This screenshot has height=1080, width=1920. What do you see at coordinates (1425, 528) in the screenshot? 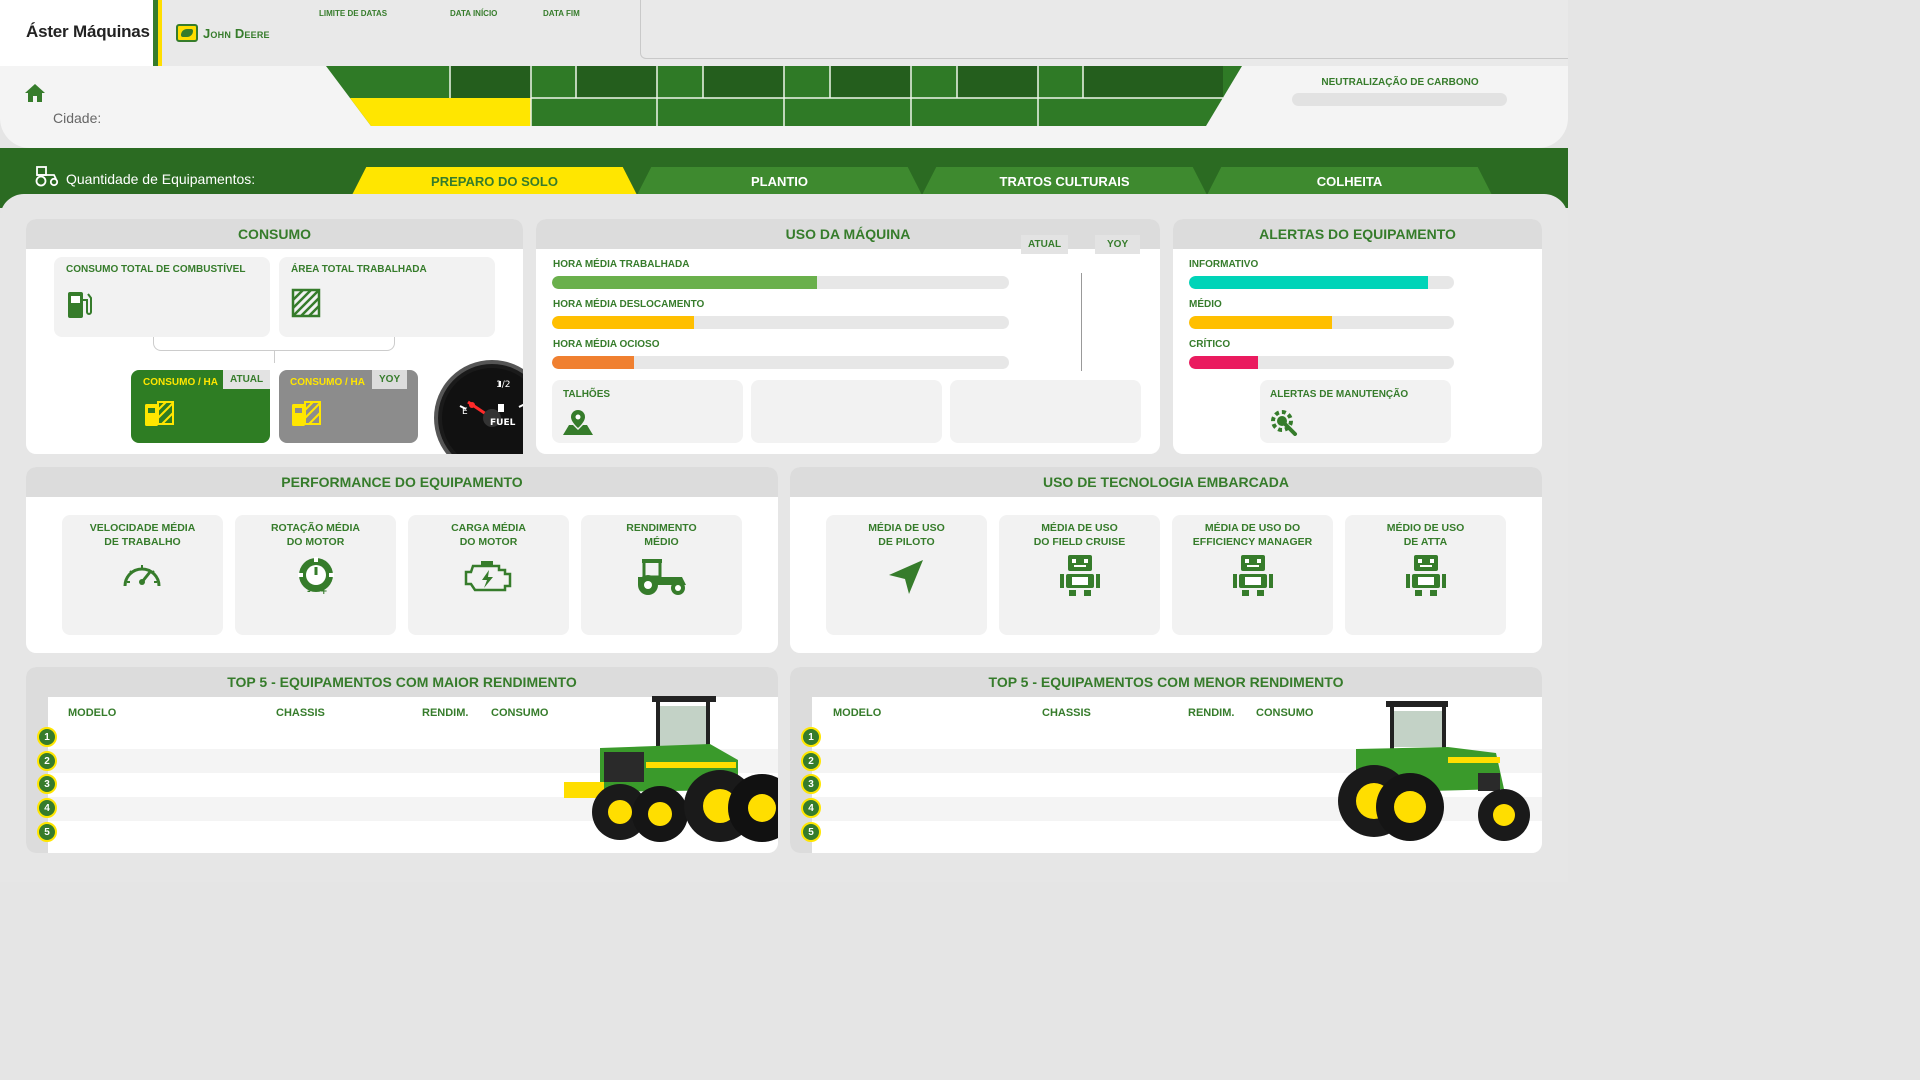
I see `tech-line1: MÉDIO DE USO` at bounding box center [1425, 528].